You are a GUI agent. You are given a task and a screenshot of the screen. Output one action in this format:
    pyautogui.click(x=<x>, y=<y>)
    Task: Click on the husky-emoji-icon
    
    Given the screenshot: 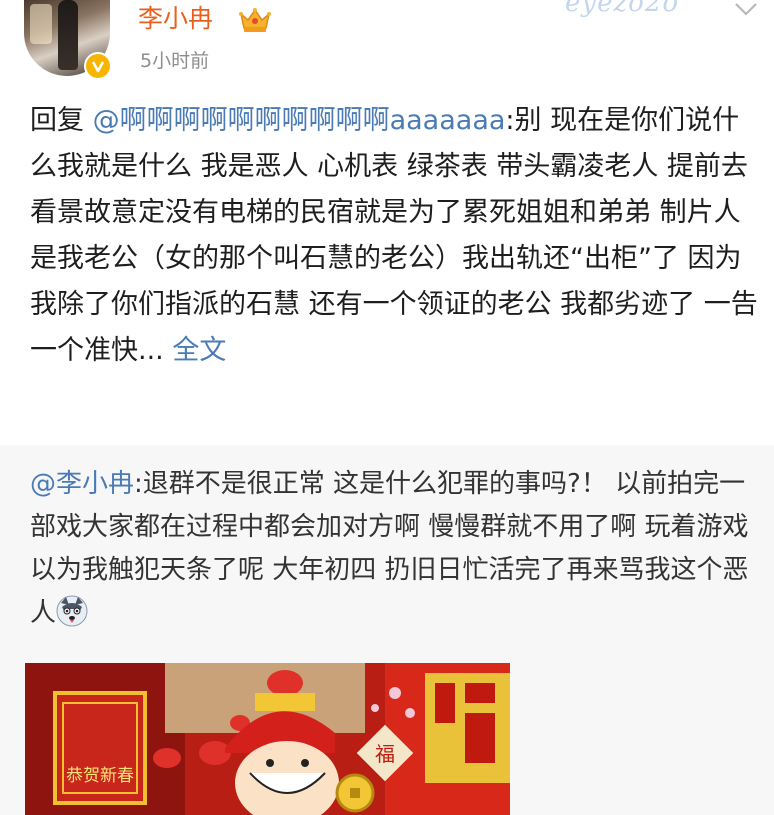 What is the action you would take?
    pyautogui.click(x=72, y=611)
    